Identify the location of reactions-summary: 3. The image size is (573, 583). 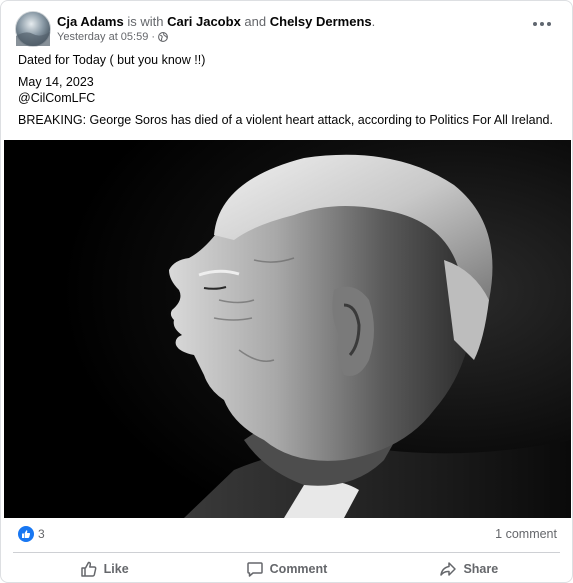
(31, 534).